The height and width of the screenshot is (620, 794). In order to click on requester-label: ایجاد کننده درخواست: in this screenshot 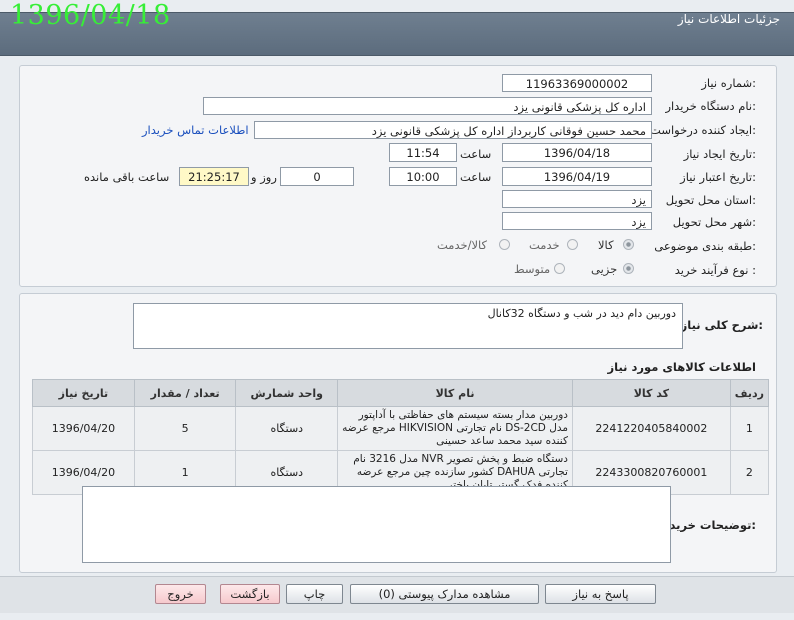, I will do `click(703, 130)`.